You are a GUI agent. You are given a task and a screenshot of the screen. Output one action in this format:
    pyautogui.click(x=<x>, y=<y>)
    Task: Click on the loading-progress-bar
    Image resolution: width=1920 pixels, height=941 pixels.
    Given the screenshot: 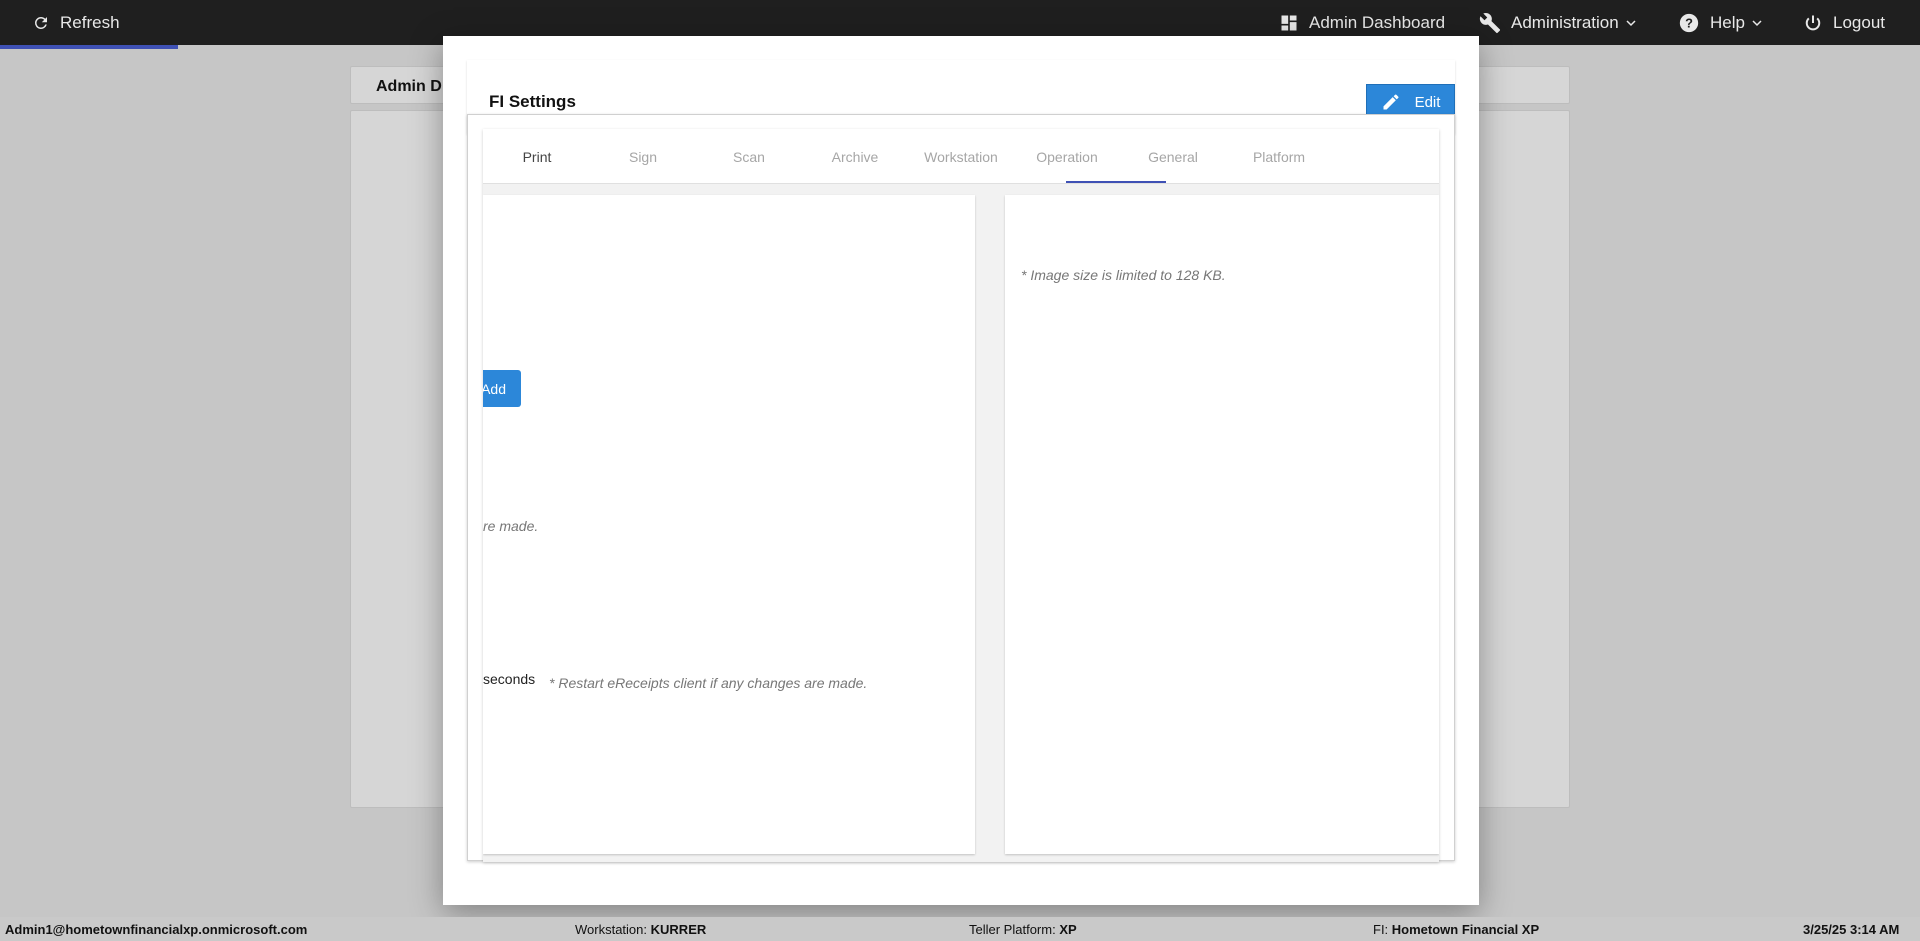 What is the action you would take?
    pyautogui.click(x=89, y=47)
    